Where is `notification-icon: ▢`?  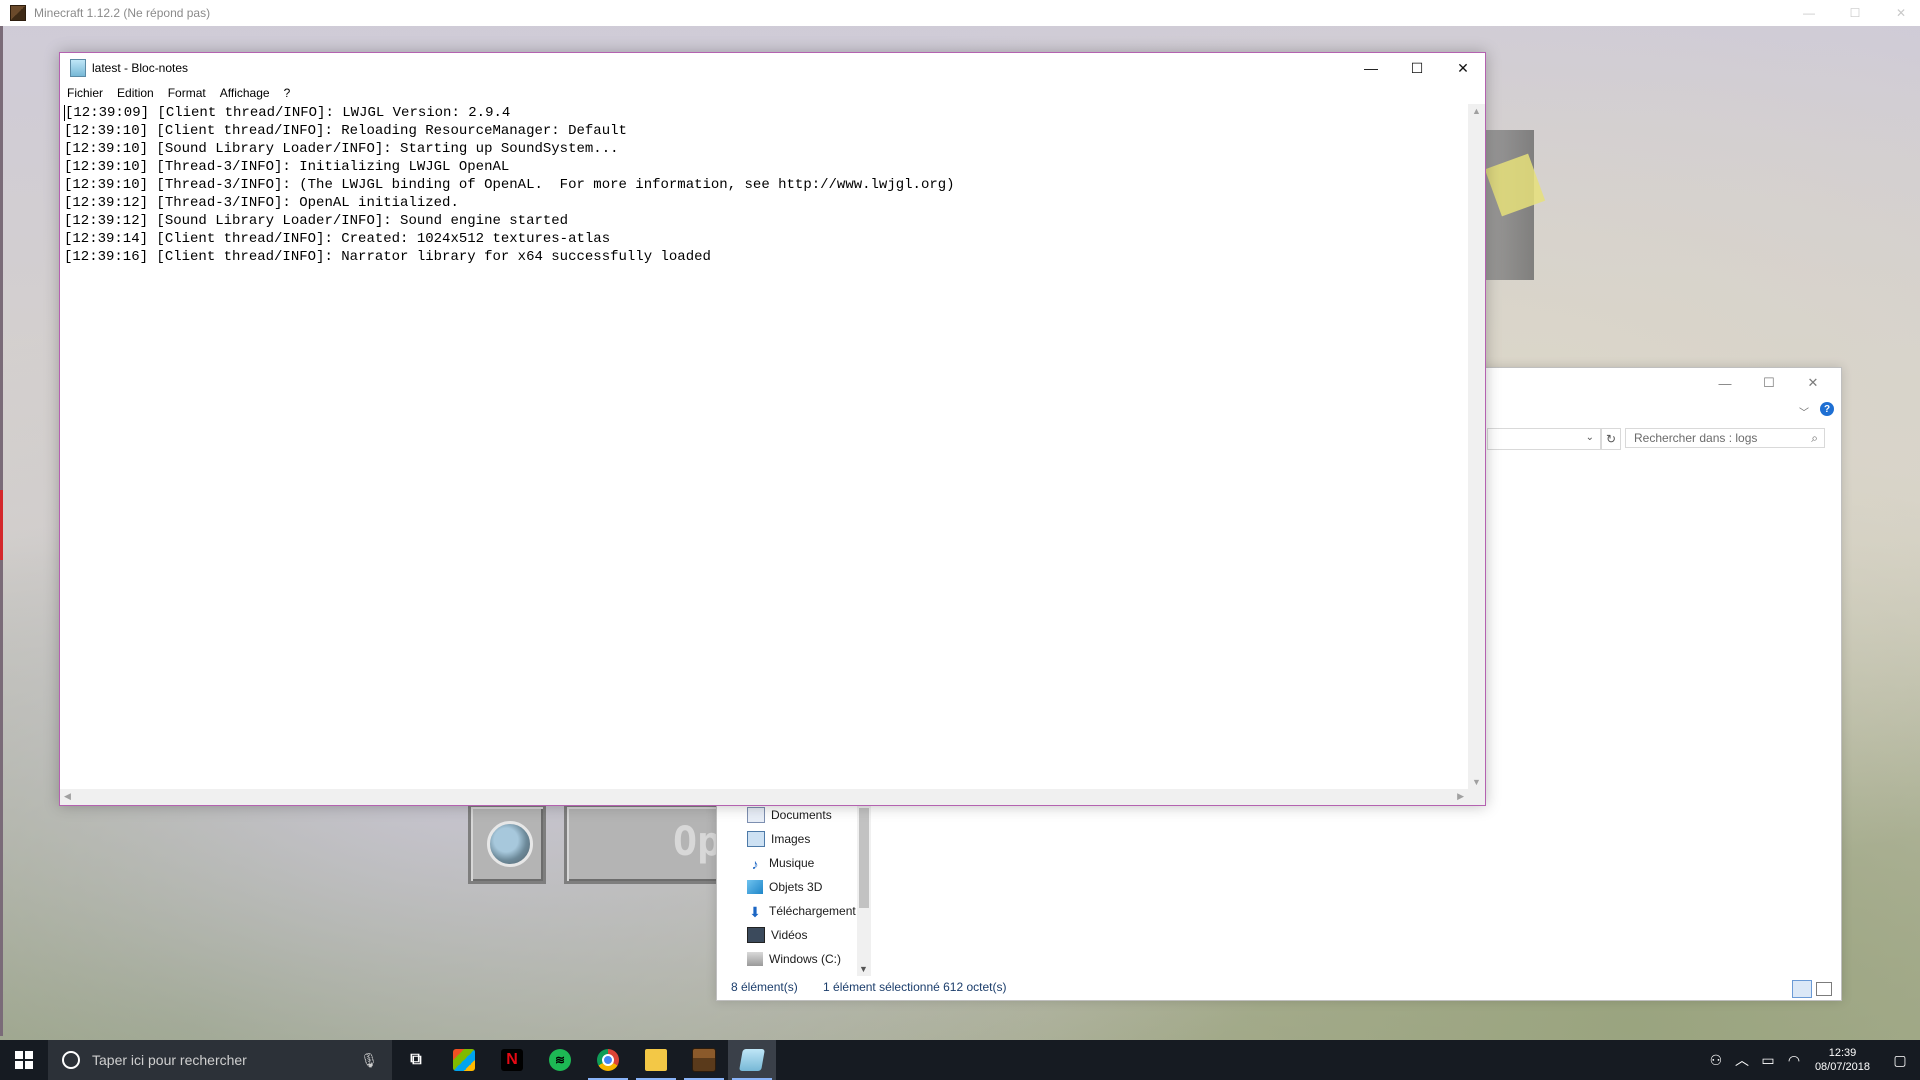
notification-icon: ▢ is located at coordinates (1900, 1060).